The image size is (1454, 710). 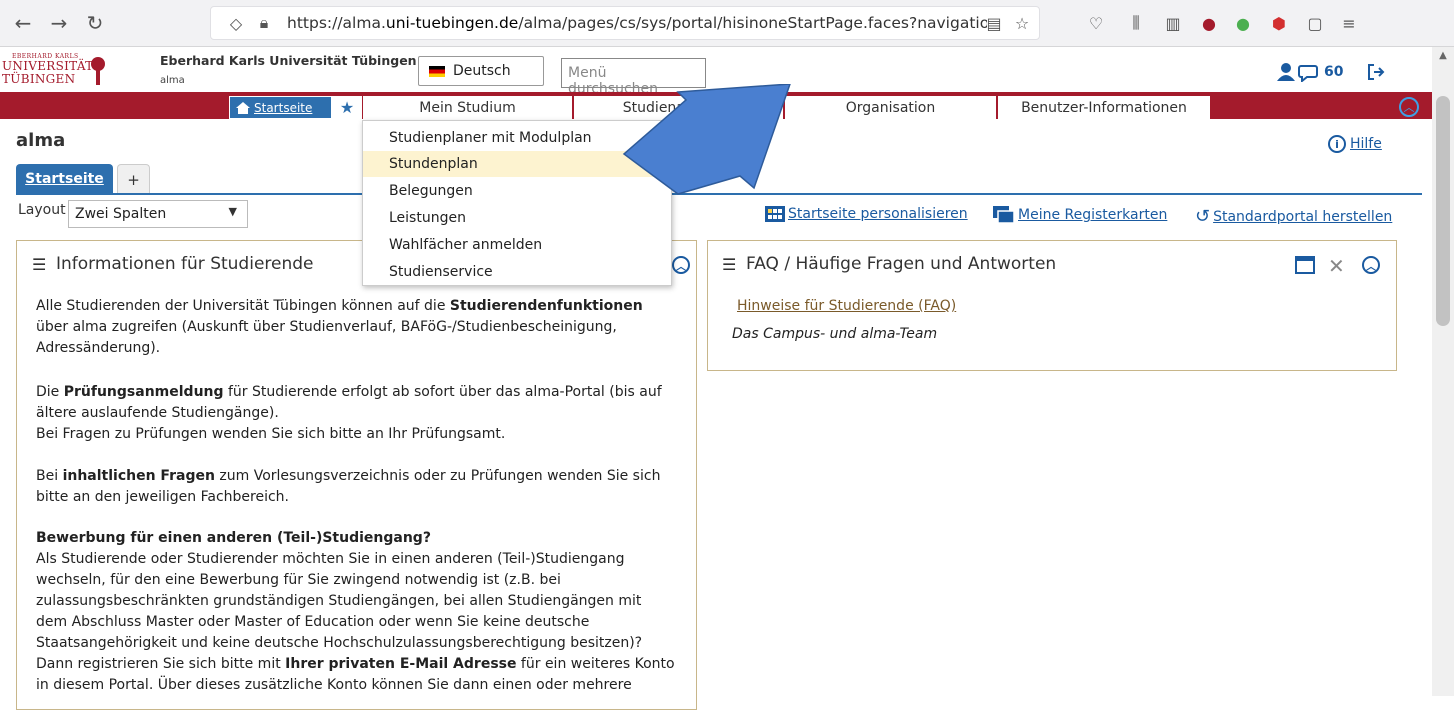 I want to click on german-flag-icon, so click(x=437, y=71).